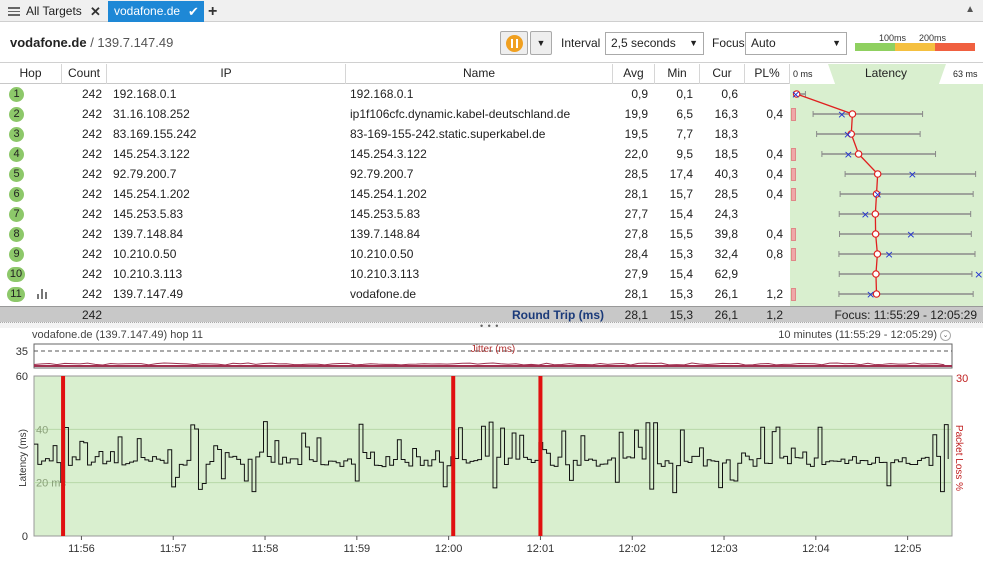 This screenshot has width=983, height=564. Describe the element at coordinates (14, 11) in the screenshot. I see `menu-icon` at that location.